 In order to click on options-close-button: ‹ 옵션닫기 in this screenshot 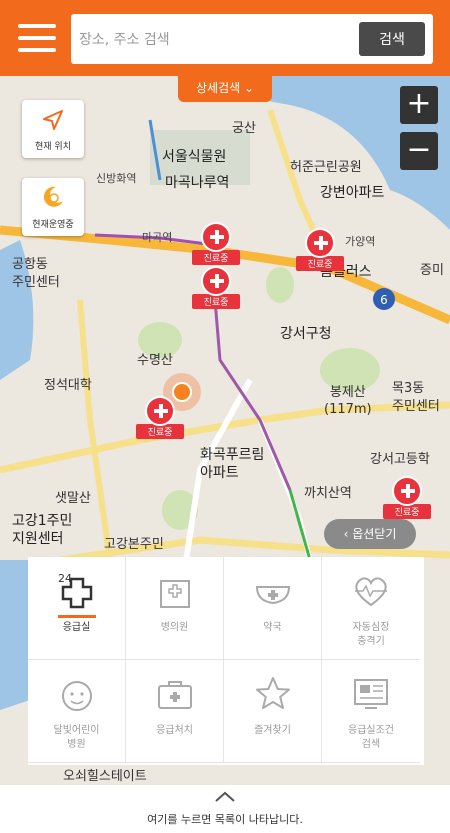, I will do `click(370, 534)`.